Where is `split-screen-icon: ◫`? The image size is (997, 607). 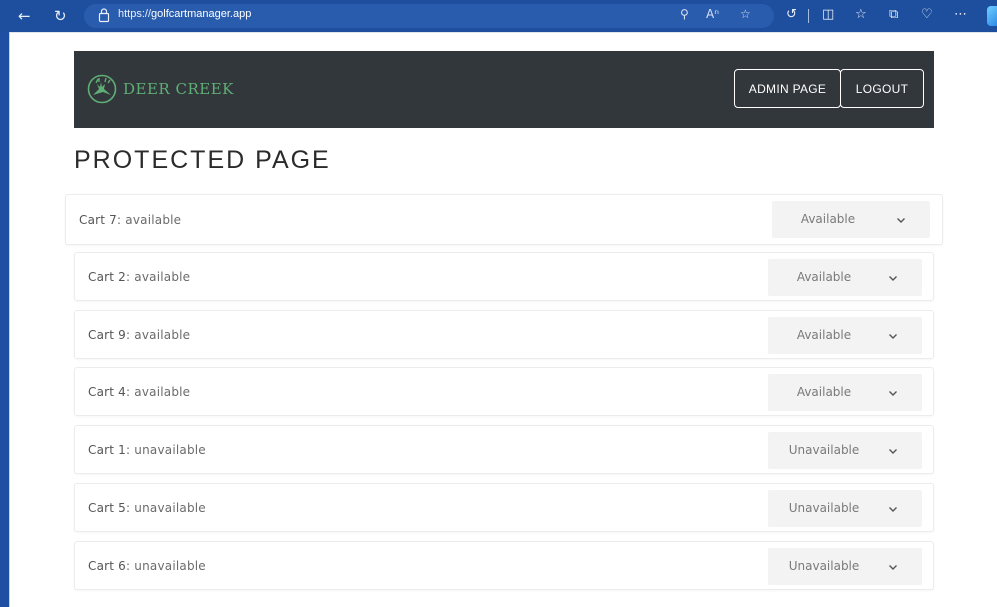
split-screen-icon: ◫ is located at coordinates (828, 14).